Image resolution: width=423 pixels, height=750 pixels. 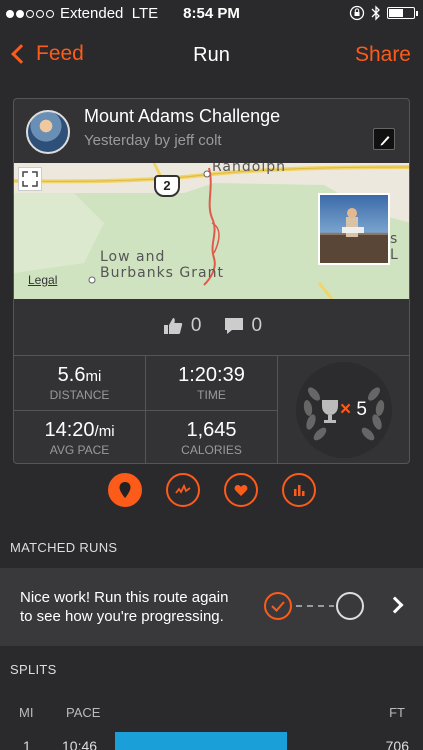 I want to click on comments-button: 0, so click(x=243, y=326).